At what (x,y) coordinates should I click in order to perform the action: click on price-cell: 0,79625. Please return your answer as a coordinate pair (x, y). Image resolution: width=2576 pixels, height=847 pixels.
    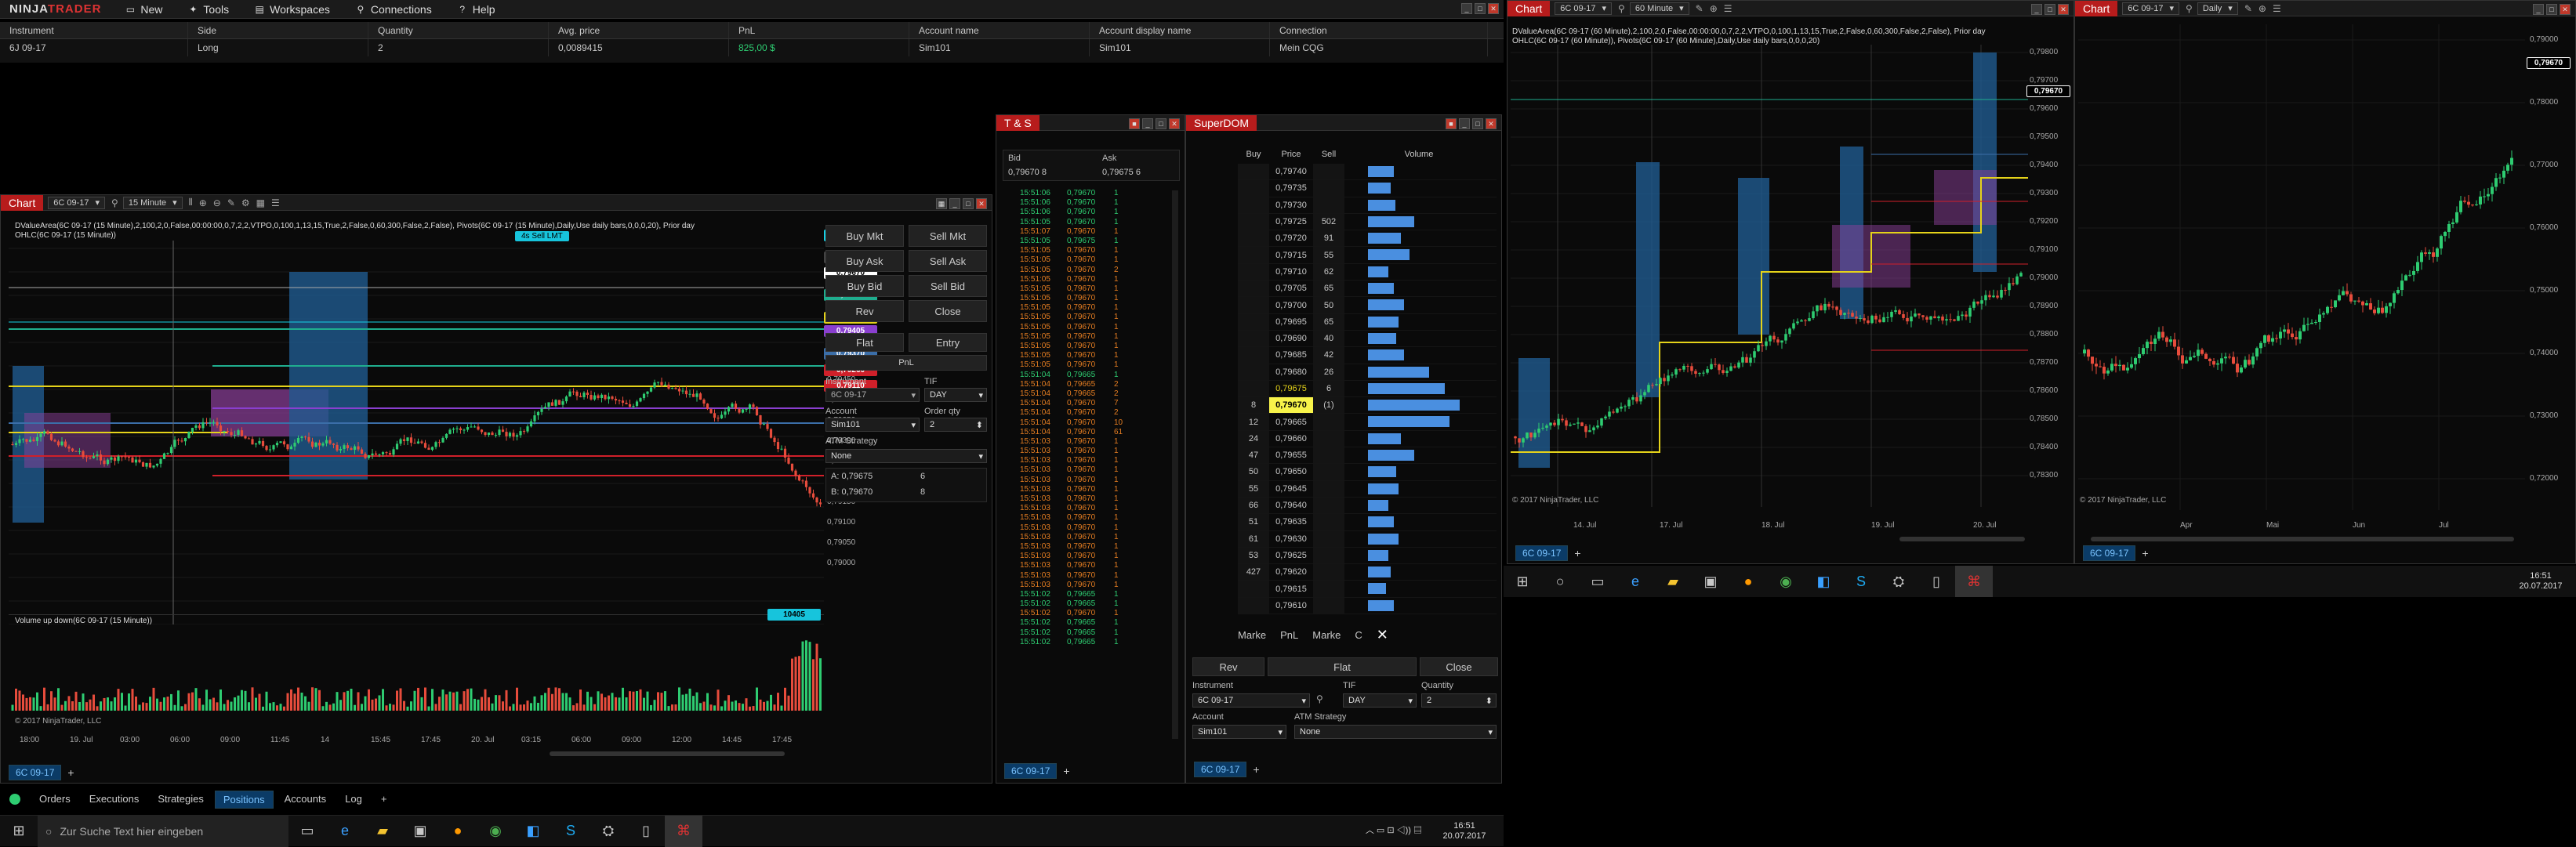
    Looking at the image, I should click on (1291, 555).